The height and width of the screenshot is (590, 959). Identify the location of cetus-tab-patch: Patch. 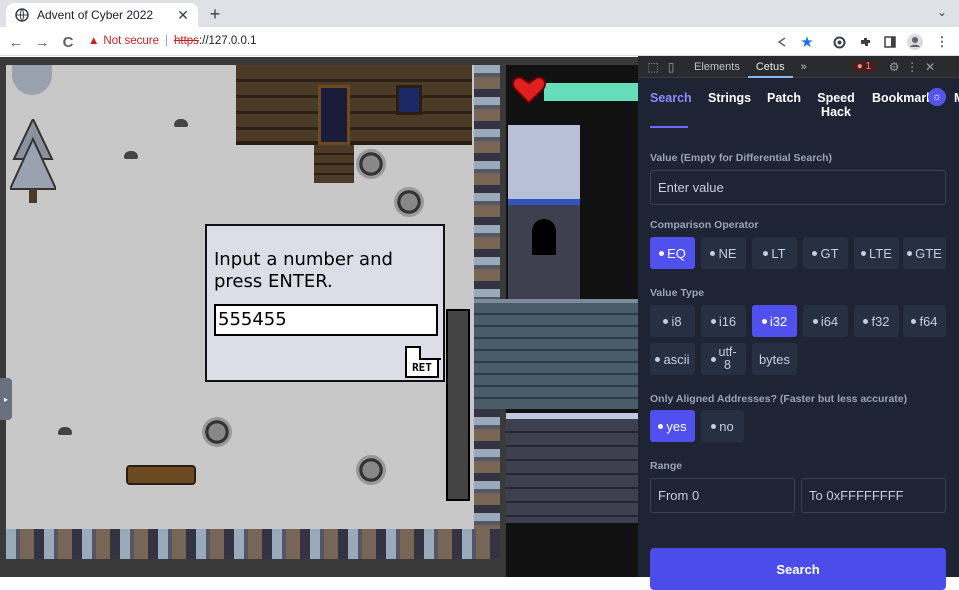
(784, 98).